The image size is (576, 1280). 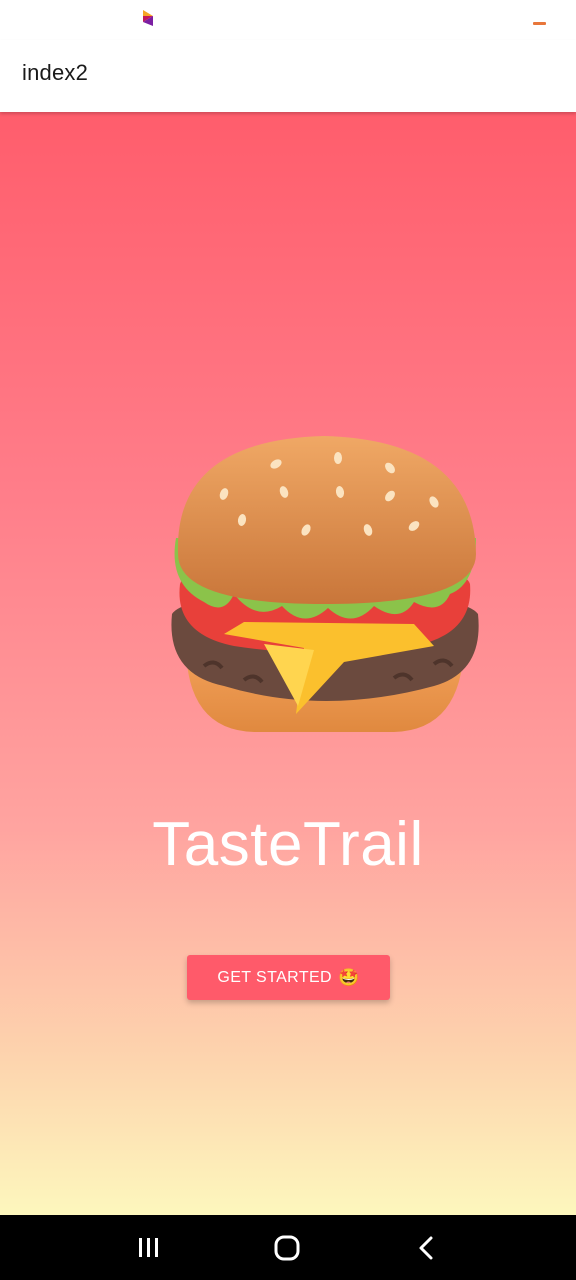 I want to click on page-title: index2, so click(x=55, y=72).